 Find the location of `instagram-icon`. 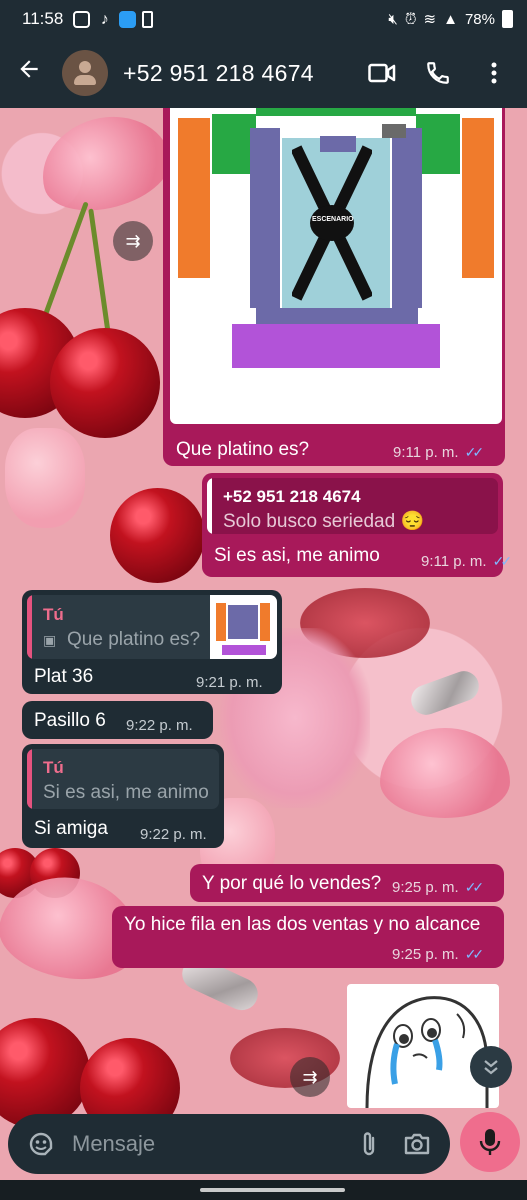

instagram-icon is located at coordinates (82, 19).